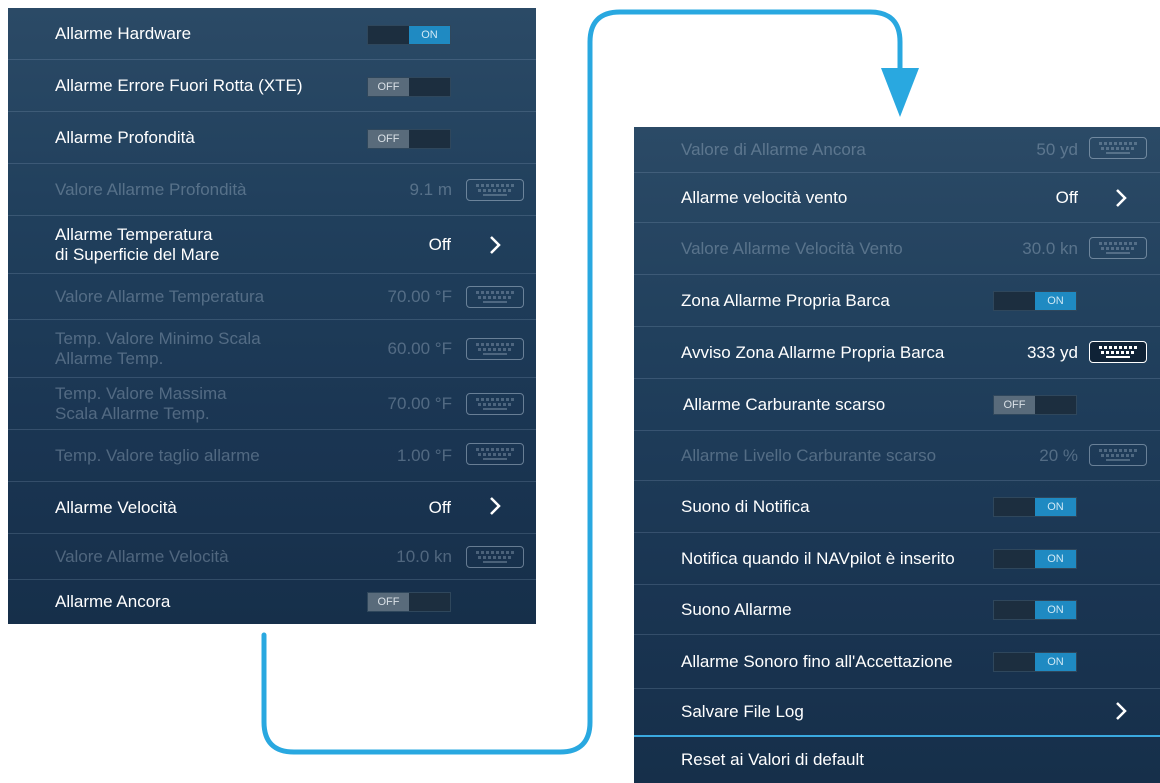 This screenshot has height=783, width=1160. What do you see at coordinates (764, 197) in the screenshot?
I see `row-label: Allarme velocità vento` at bounding box center [764, 197].